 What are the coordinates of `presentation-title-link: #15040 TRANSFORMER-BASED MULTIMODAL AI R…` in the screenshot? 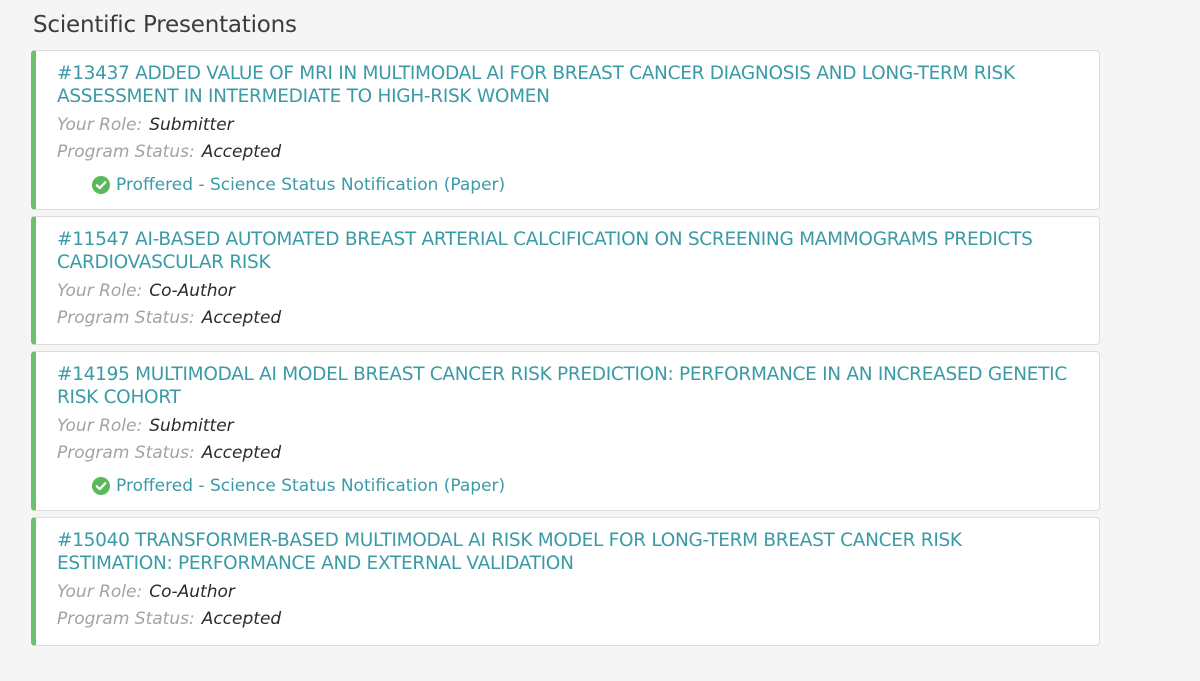 It's located at (568, 552).